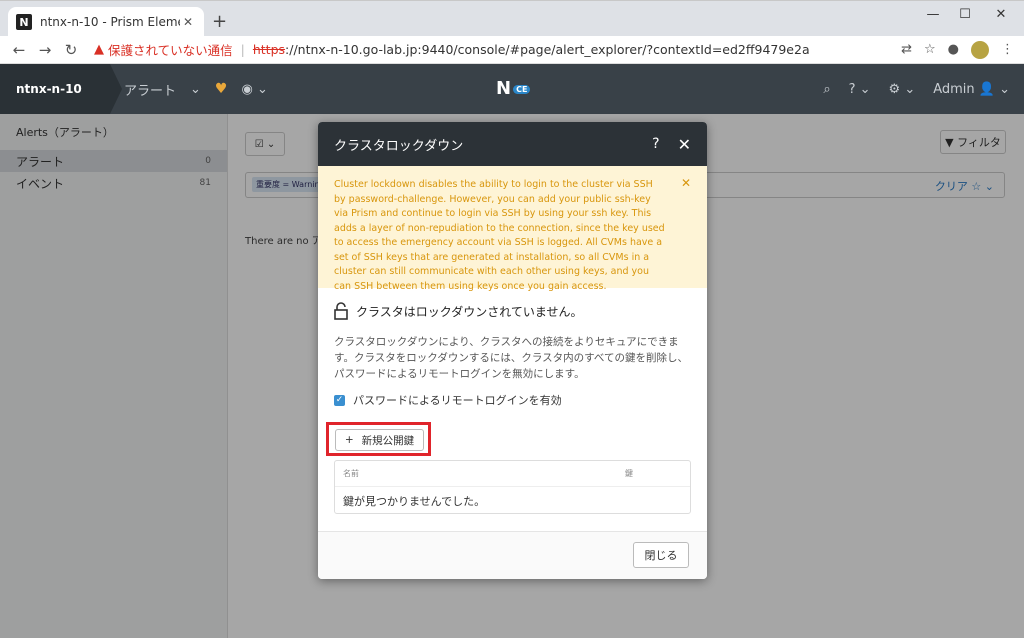  I want to click on health-heart-icon: ♥, so click(221, 89).